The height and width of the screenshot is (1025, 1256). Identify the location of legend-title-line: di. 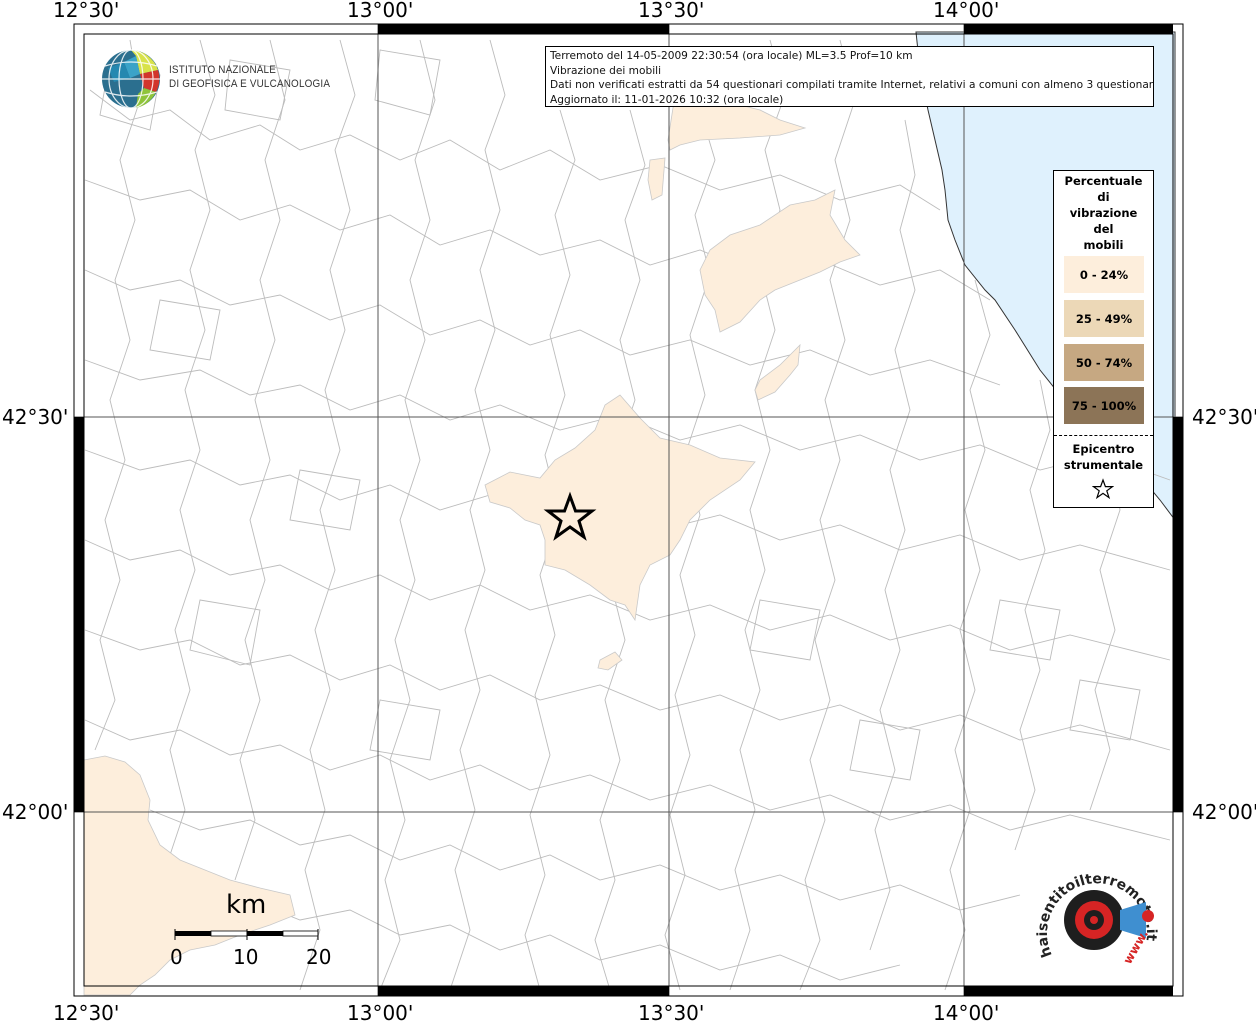
(1103, 197).